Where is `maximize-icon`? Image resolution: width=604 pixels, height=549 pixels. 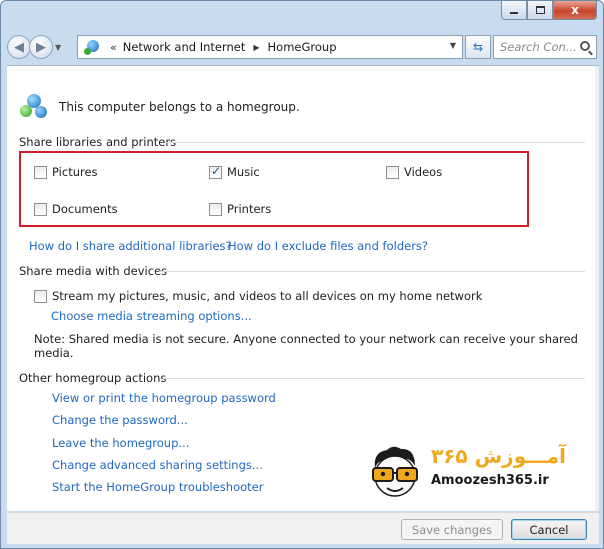 maximize-icon is located at coordinates (540, 10).